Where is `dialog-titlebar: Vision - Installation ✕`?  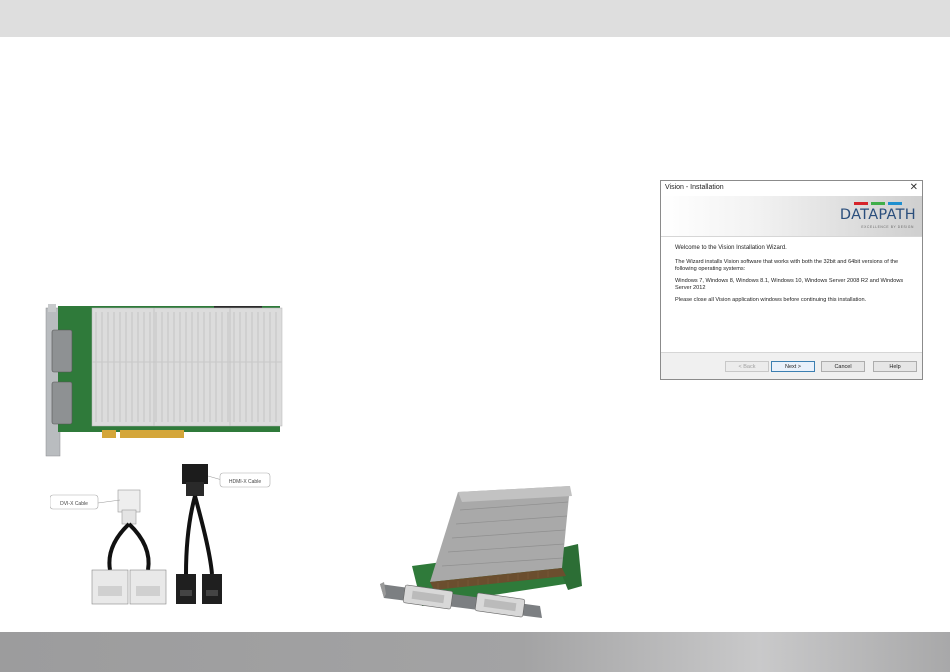 dialog-titlebar: Vision - Installation ✕ is located at coordinates (791, 188).